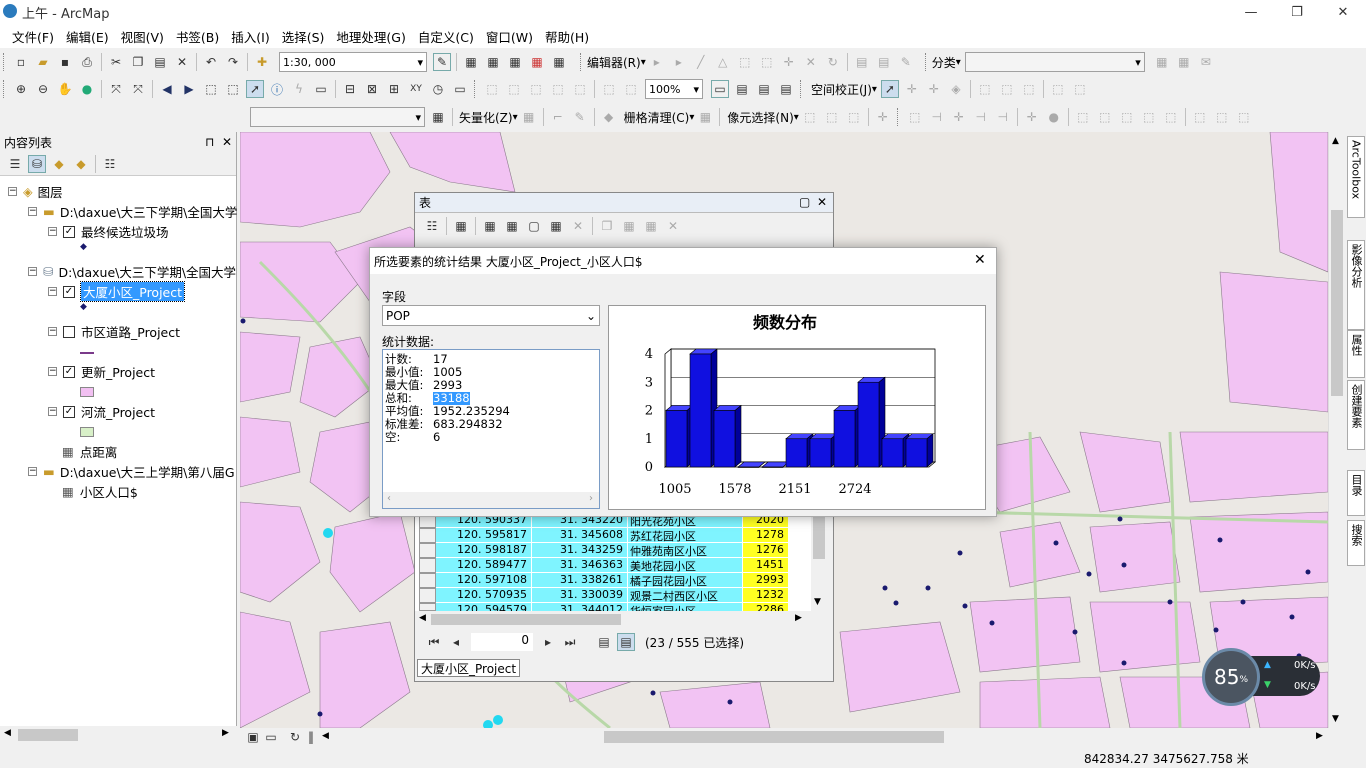  What do you see at coordinates (1297, 12) in the screenshot?
I see `maximize-button: ❐` at bounding box center [1297, 12].